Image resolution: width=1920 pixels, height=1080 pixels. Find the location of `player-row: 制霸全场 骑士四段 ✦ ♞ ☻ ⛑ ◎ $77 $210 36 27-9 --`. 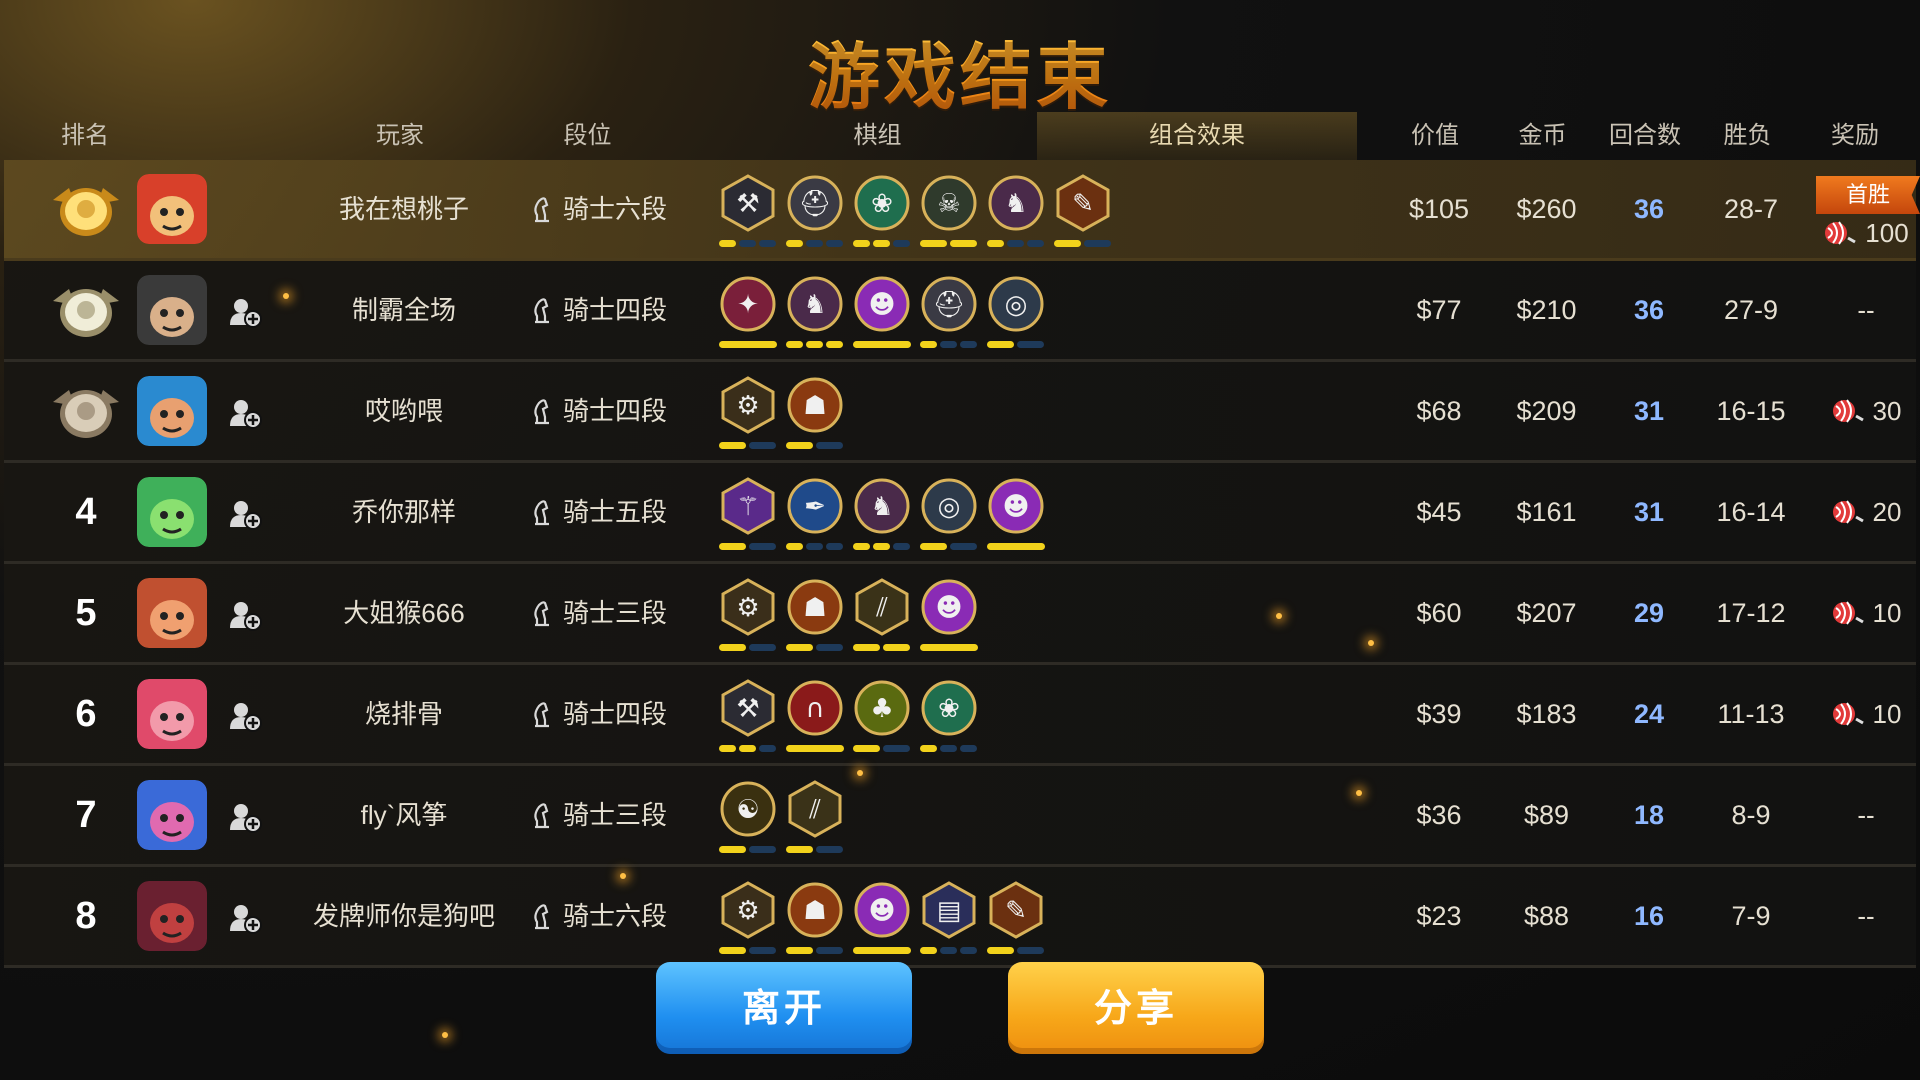

player-row: 制霸全场 骑士四段 ✦ ♞ ☻ ⛑ ◎ $77 $210 36 27-9 -- is located at coordinates (960, 311).